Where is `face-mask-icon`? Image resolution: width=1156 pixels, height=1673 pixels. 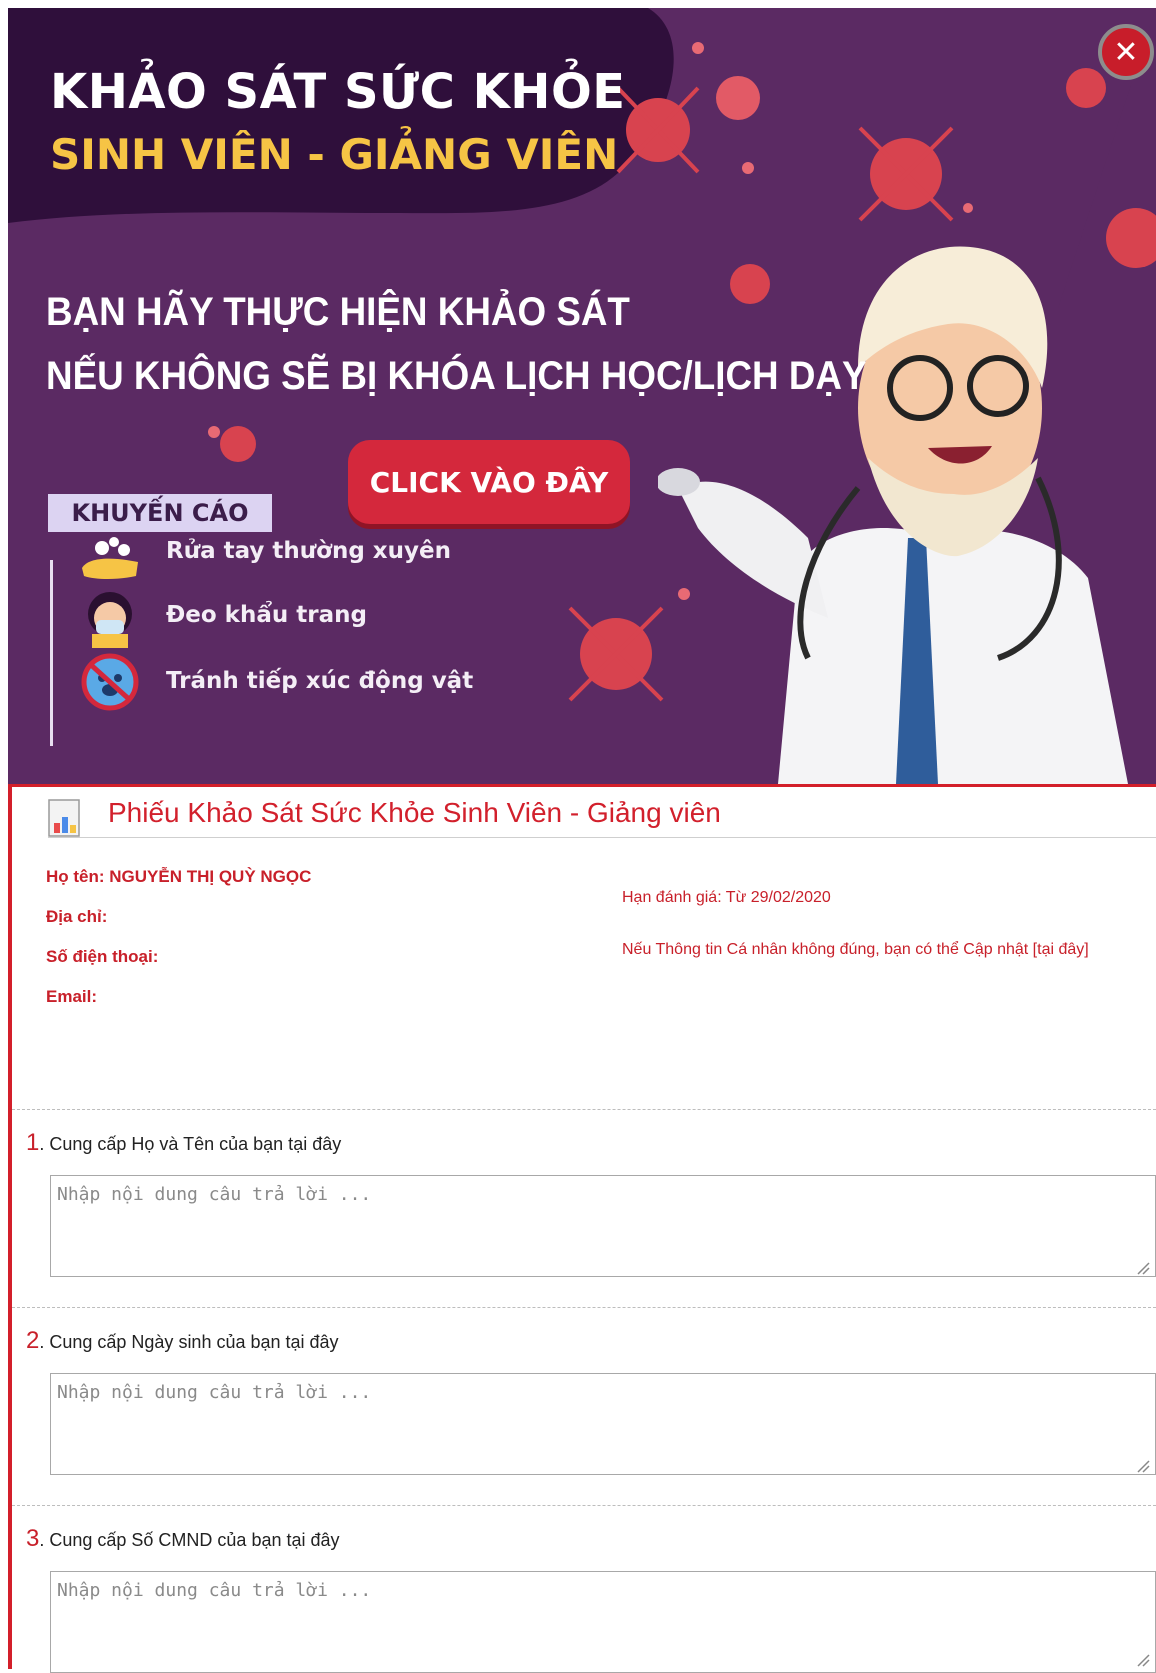
face-mask-icon is located at coordinates (110, 620).